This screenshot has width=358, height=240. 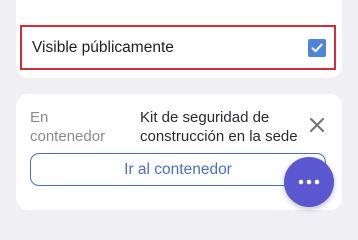 I want to click on remove-container-button, so click(x=317, y=125).